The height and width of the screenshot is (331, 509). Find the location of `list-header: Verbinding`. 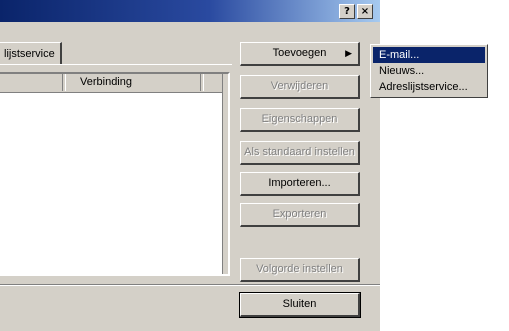

list-header: Verbinding is located at coordinates (114, 83).